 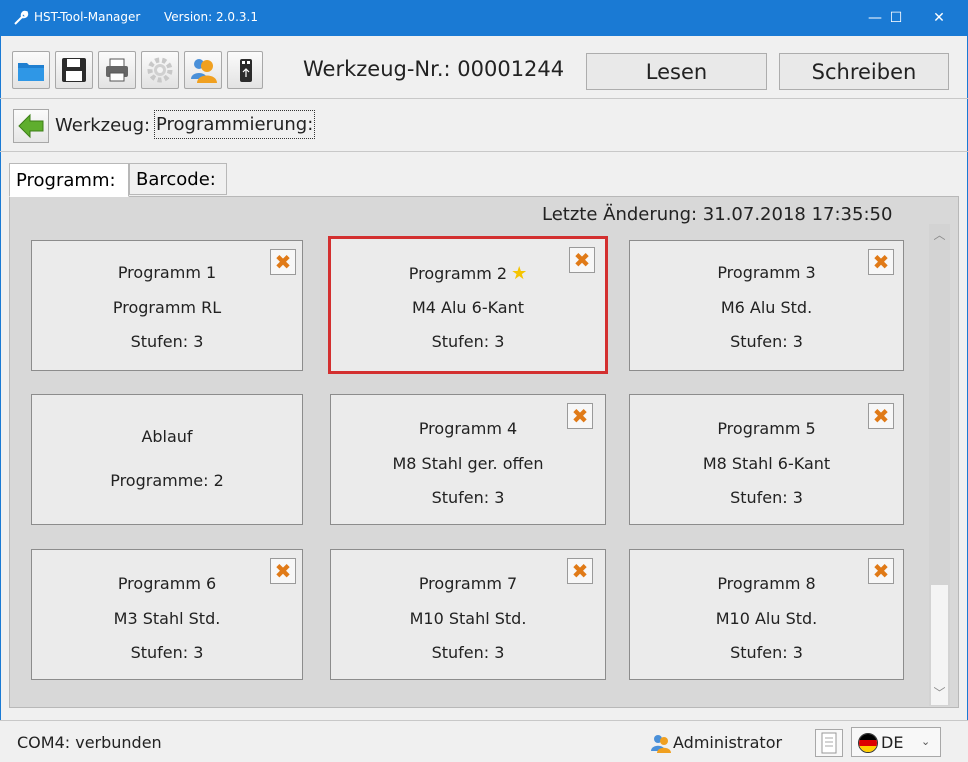 I want to click on card-title: Programm 7, so click(x=468, y=583).